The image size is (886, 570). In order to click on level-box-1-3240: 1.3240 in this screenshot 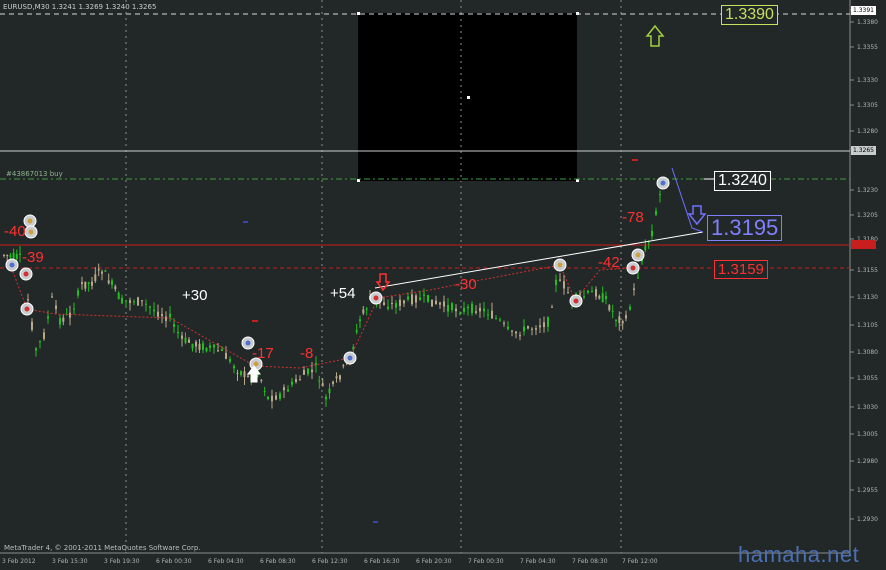, I will do `click(742, 181)`.